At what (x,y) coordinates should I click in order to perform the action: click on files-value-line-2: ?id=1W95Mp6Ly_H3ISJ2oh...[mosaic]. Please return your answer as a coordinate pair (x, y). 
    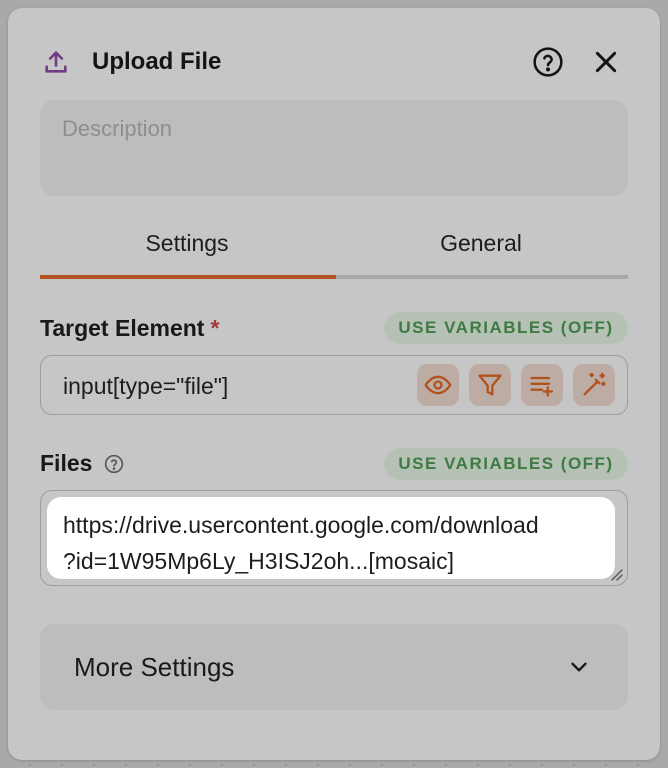
    Looking at the image, I should click on (258, 561).